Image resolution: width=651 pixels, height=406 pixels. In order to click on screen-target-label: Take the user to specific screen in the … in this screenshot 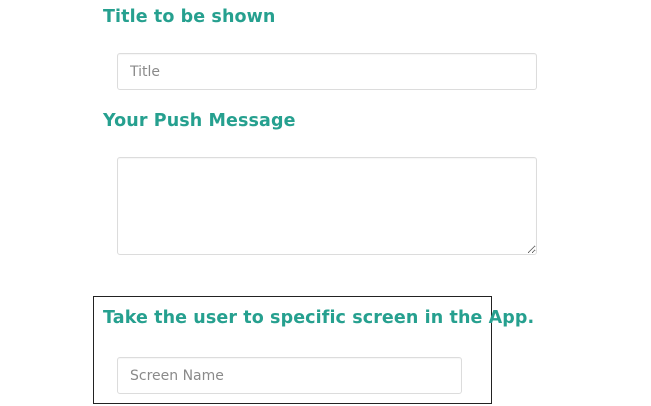, I will do `click(319, 318)`.